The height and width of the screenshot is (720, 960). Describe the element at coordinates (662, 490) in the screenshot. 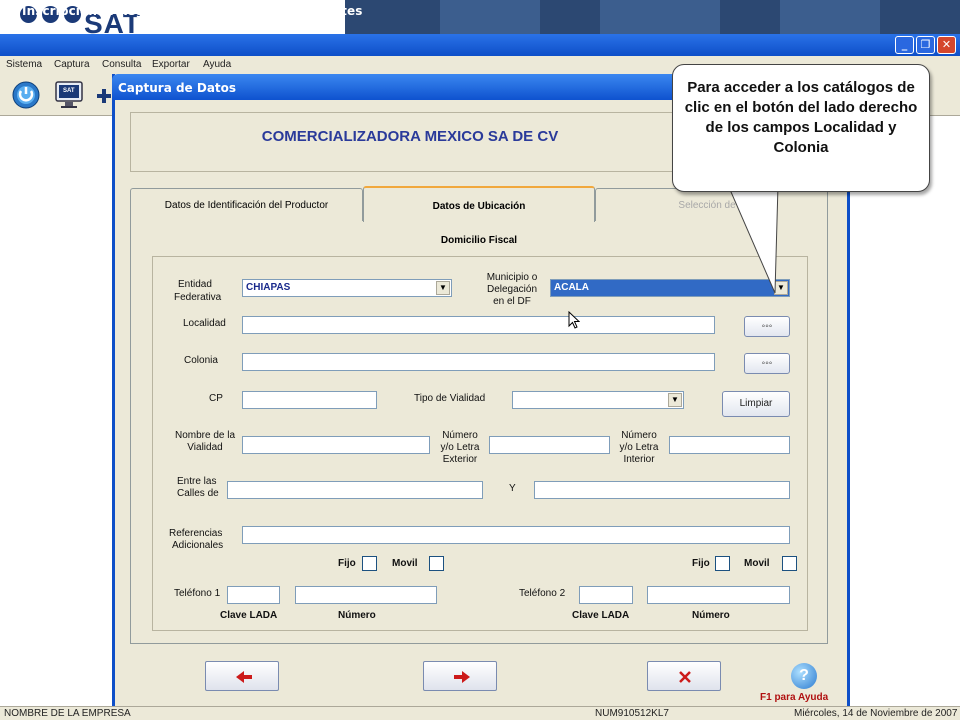

I see `entre-calle-2-field` at that location.